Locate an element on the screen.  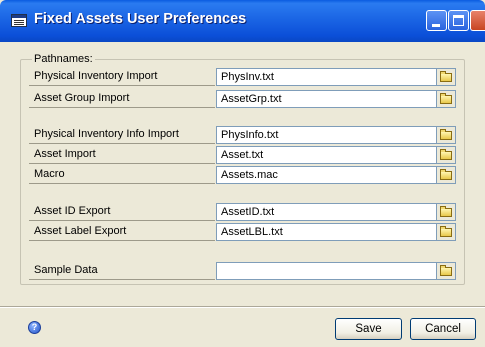
macro-field: Assets.mac is located at coordinates (326, 175).